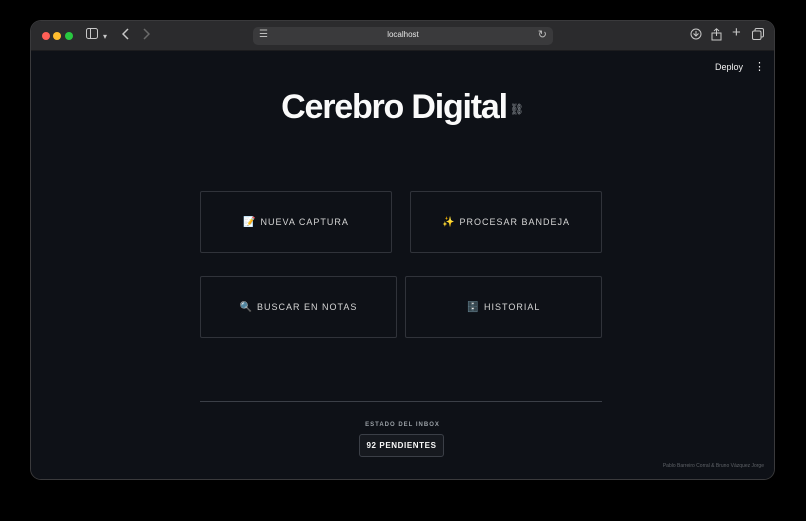 This screenshot has height=521, width=806. I want to click on card-label: NUEVA CAPTURA, so click(304, 222).